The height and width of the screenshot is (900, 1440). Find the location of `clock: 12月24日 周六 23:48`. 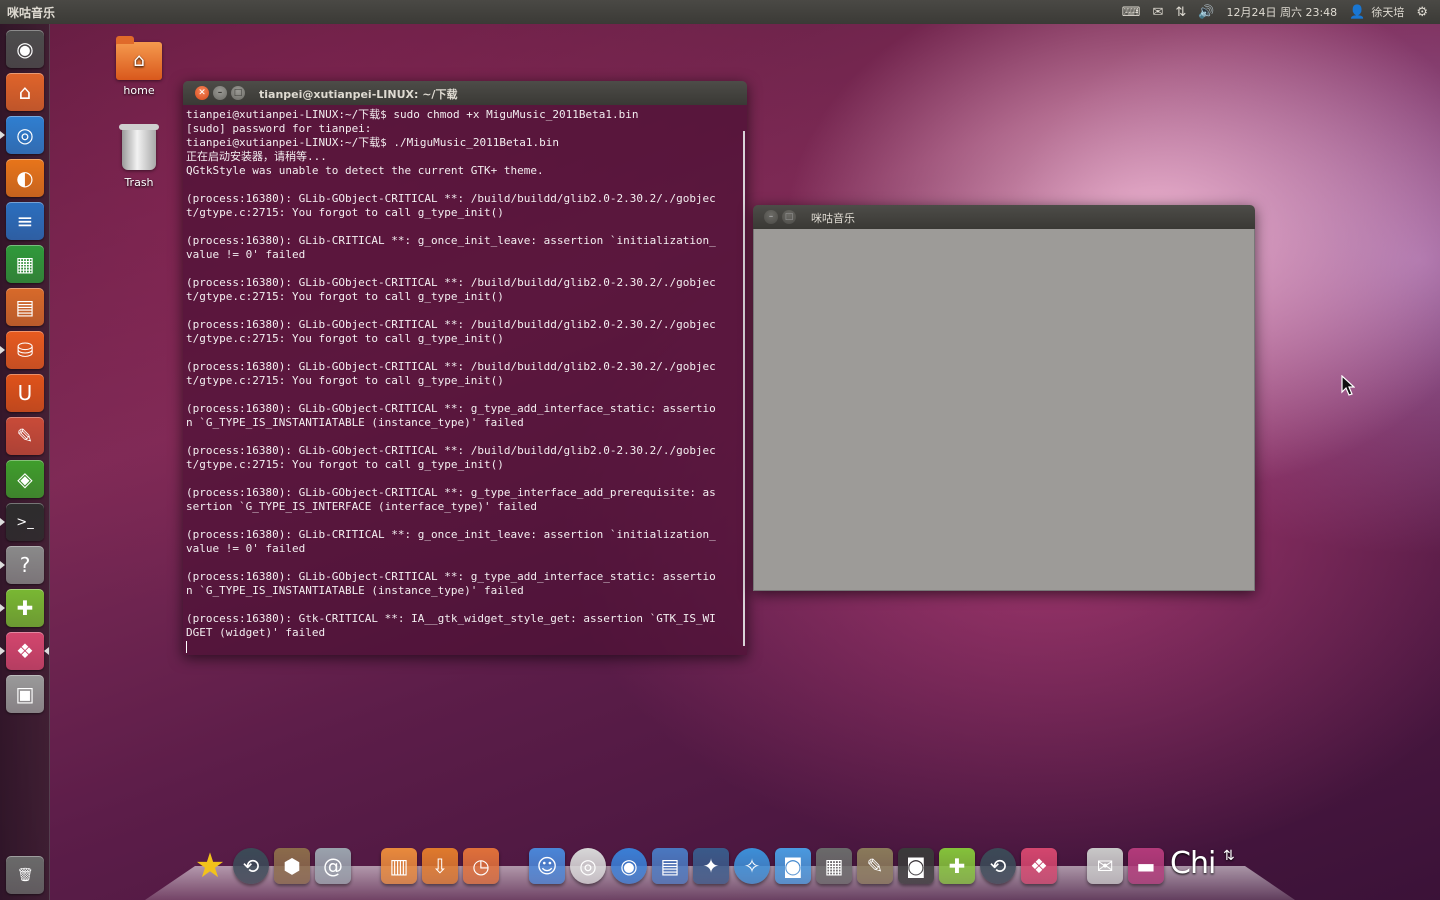

clock: 12月24日 周六 23:48 is located at coordinates (1281, 12).